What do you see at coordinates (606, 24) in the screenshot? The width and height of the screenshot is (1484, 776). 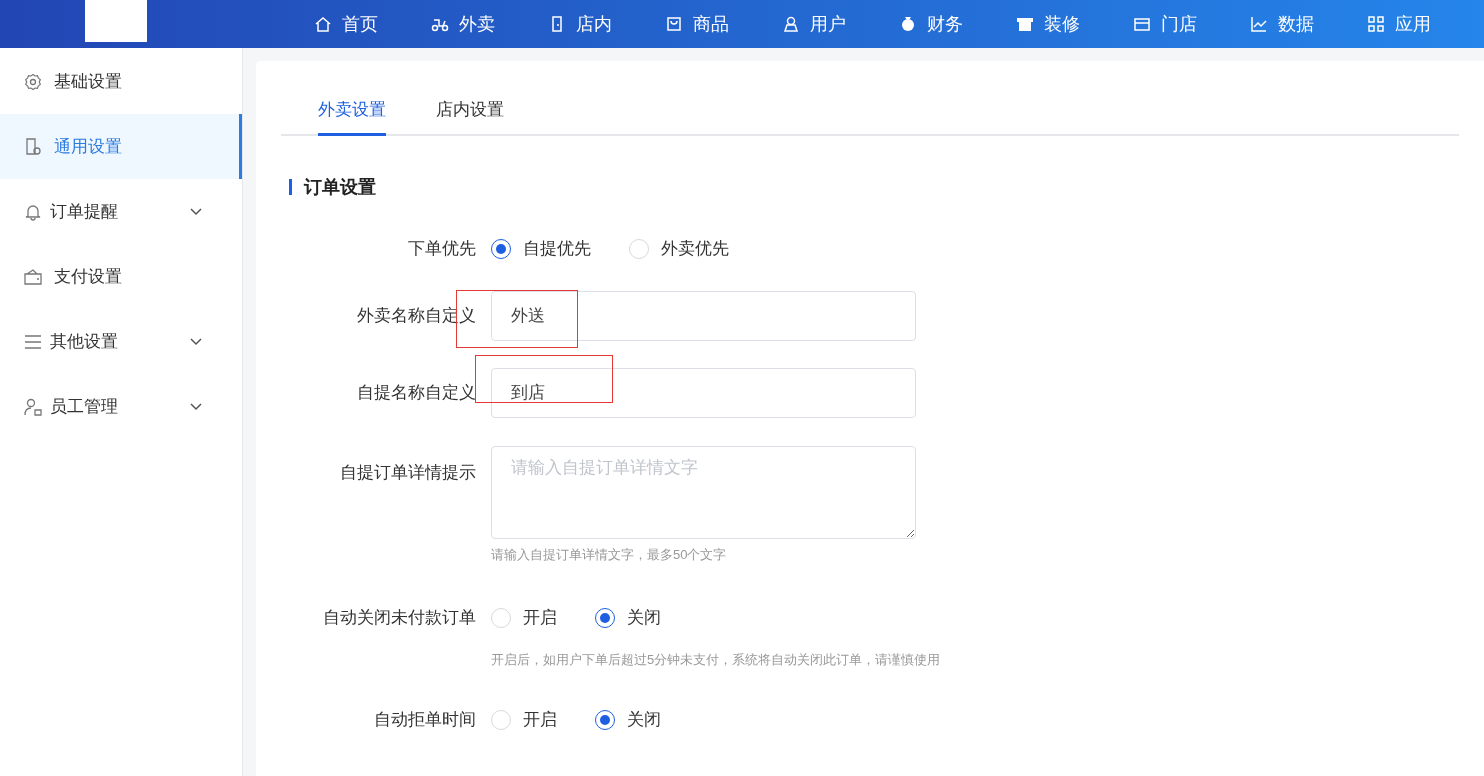 I see `nav-tab: 店内` at bounding box center [606, 24].